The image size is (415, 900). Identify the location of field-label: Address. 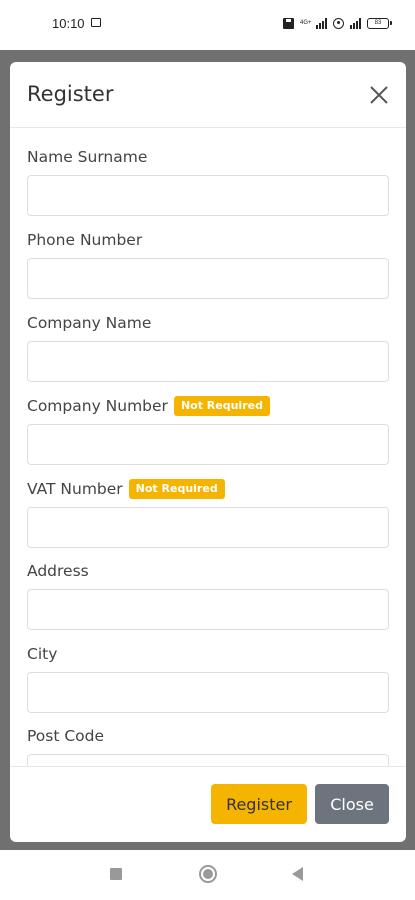
(58, 571).